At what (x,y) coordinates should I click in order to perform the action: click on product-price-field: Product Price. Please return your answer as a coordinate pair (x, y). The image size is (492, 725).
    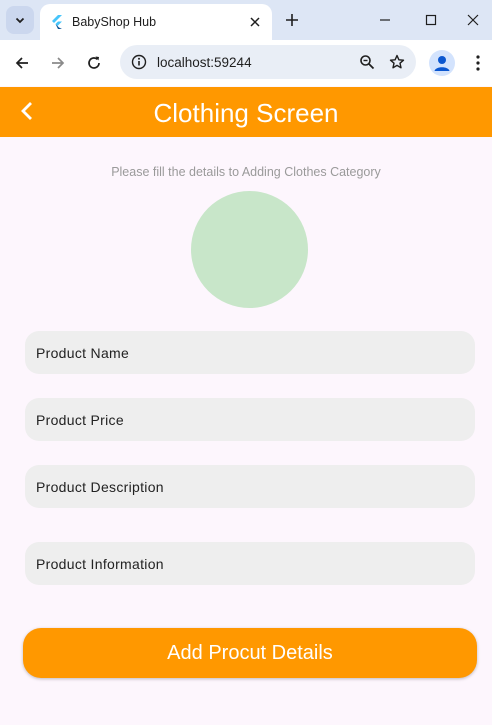
    Looking at the image, I should click on (250, 419).